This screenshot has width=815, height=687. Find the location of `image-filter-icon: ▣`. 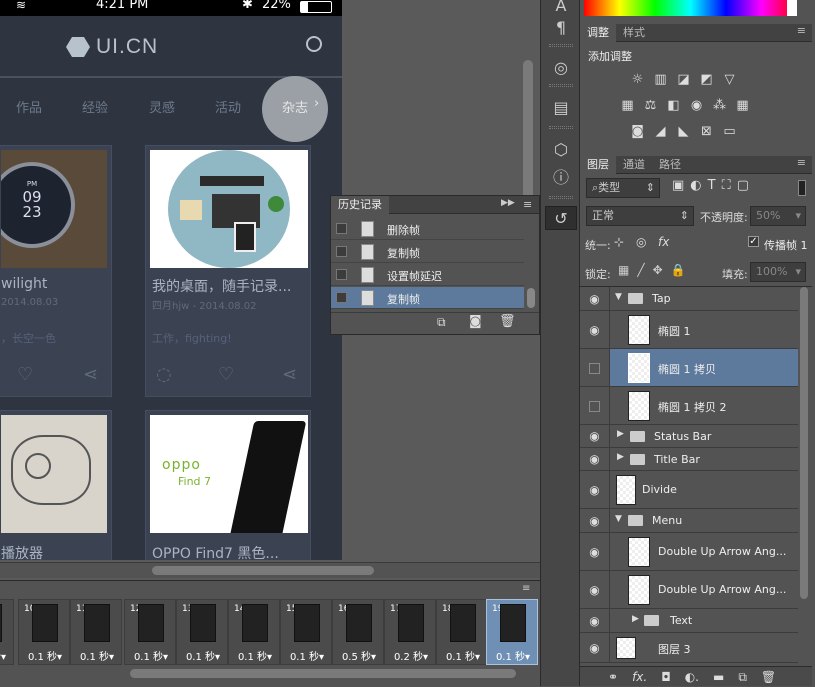

image-filter-icon: ▣ is located at coordinates (678, 185).